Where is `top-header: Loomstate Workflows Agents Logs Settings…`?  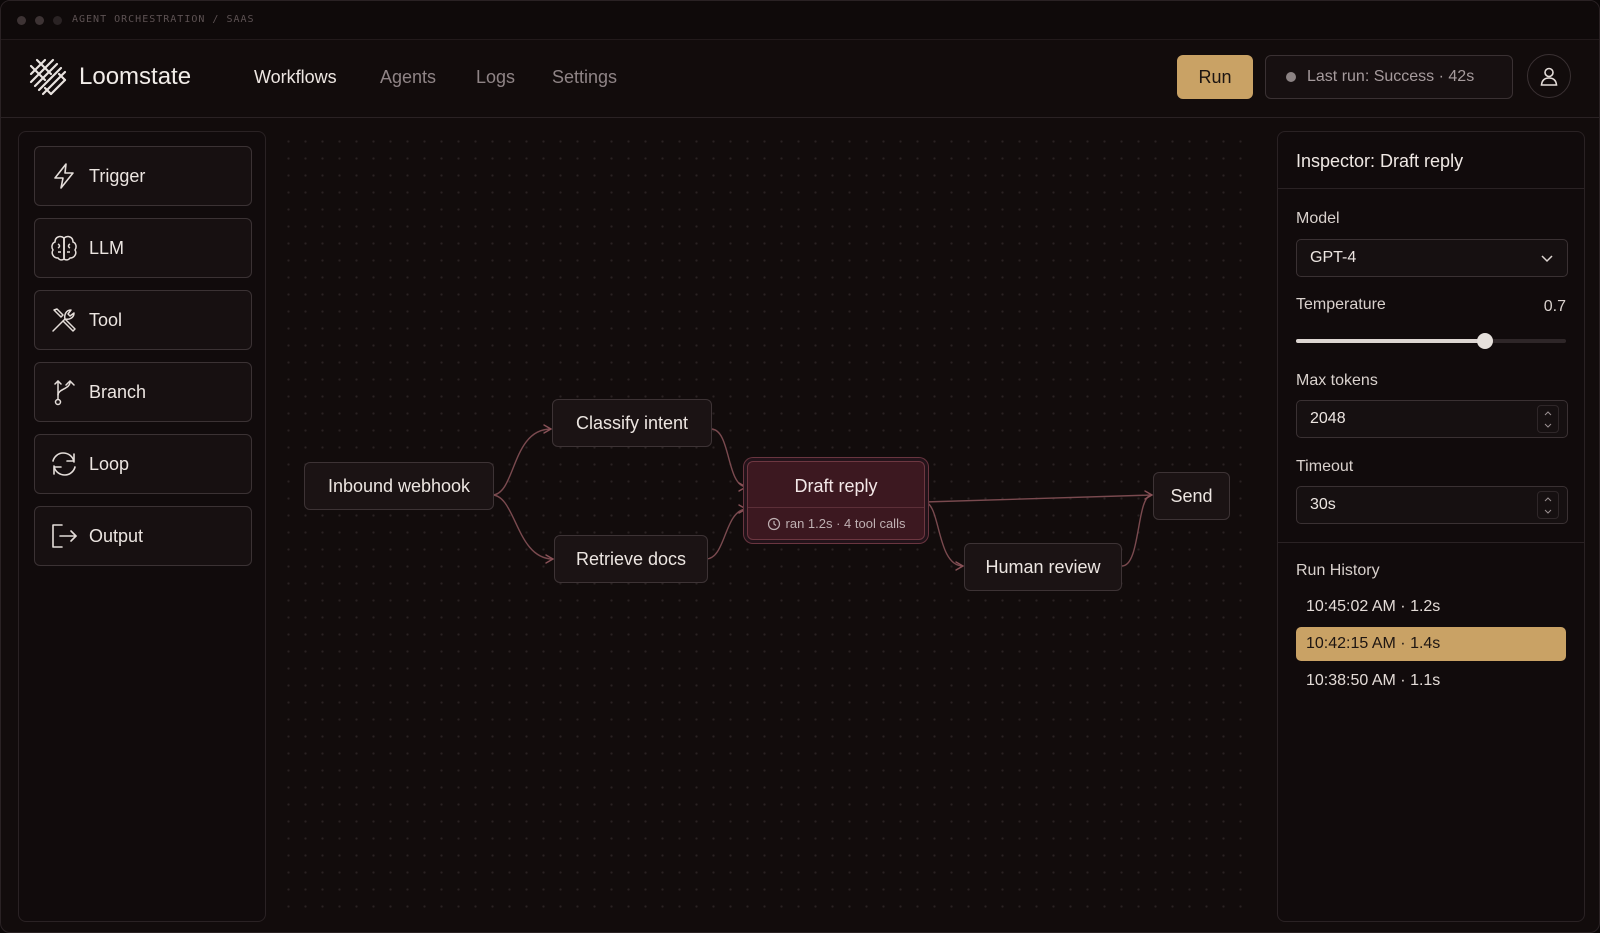 top-header: Loomstate Workflows Agents Logs Settings… is located at coordinates (800, 79).